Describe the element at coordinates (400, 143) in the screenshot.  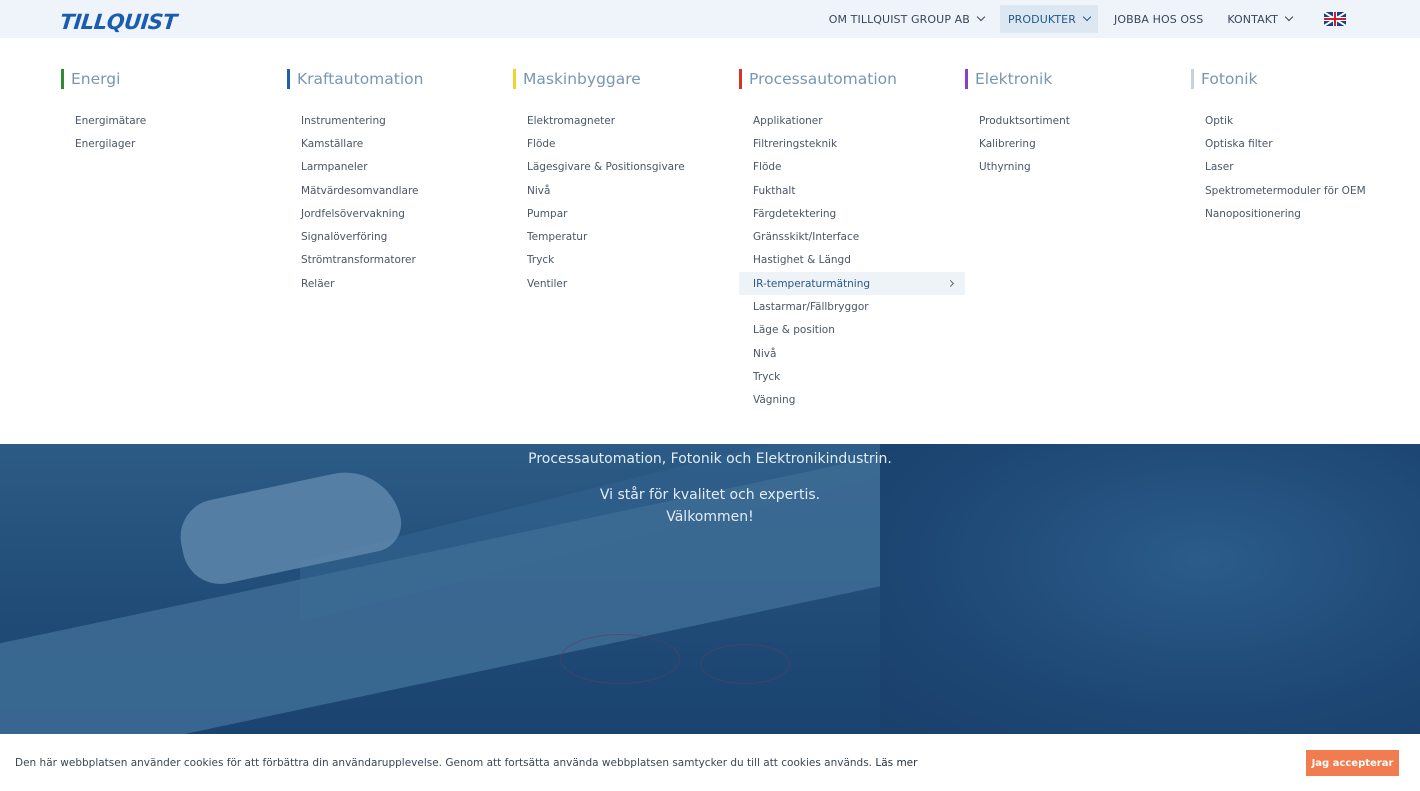
I see `menu-item: Kamställare` at that location.